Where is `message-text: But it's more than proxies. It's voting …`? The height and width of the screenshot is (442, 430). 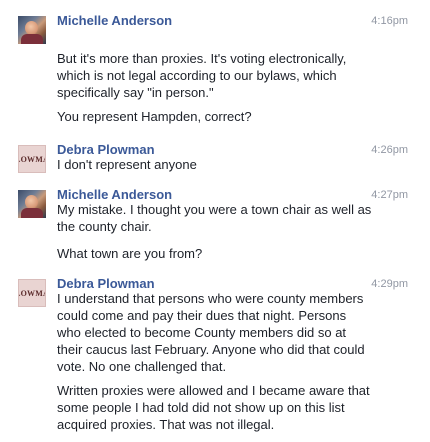 message-text: But it's more than proxies. It's voting … is located at coordinates (202, 75).